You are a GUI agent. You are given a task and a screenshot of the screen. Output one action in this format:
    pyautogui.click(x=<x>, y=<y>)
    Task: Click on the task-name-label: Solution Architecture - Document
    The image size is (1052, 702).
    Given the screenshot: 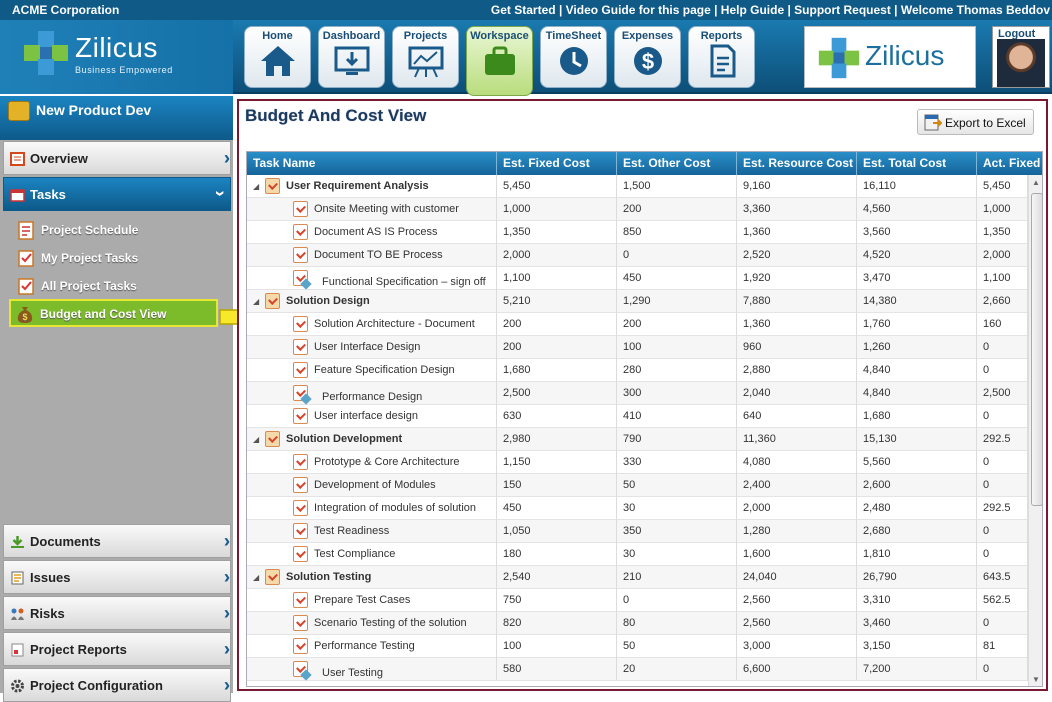 What is the action you would take?
    pyautogui.click(x=394, y=324)
    